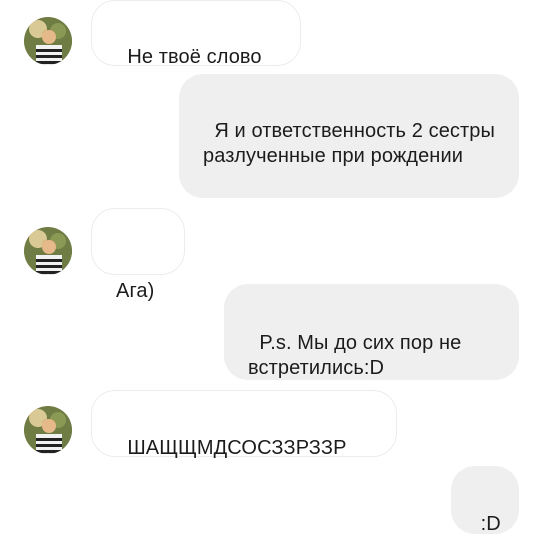 Image resolution: width=540 pixels, height=538 pixels. I want to click on message-text: ШАЩЩМДСОСЗЗРЗЗР, so click(237, 448).